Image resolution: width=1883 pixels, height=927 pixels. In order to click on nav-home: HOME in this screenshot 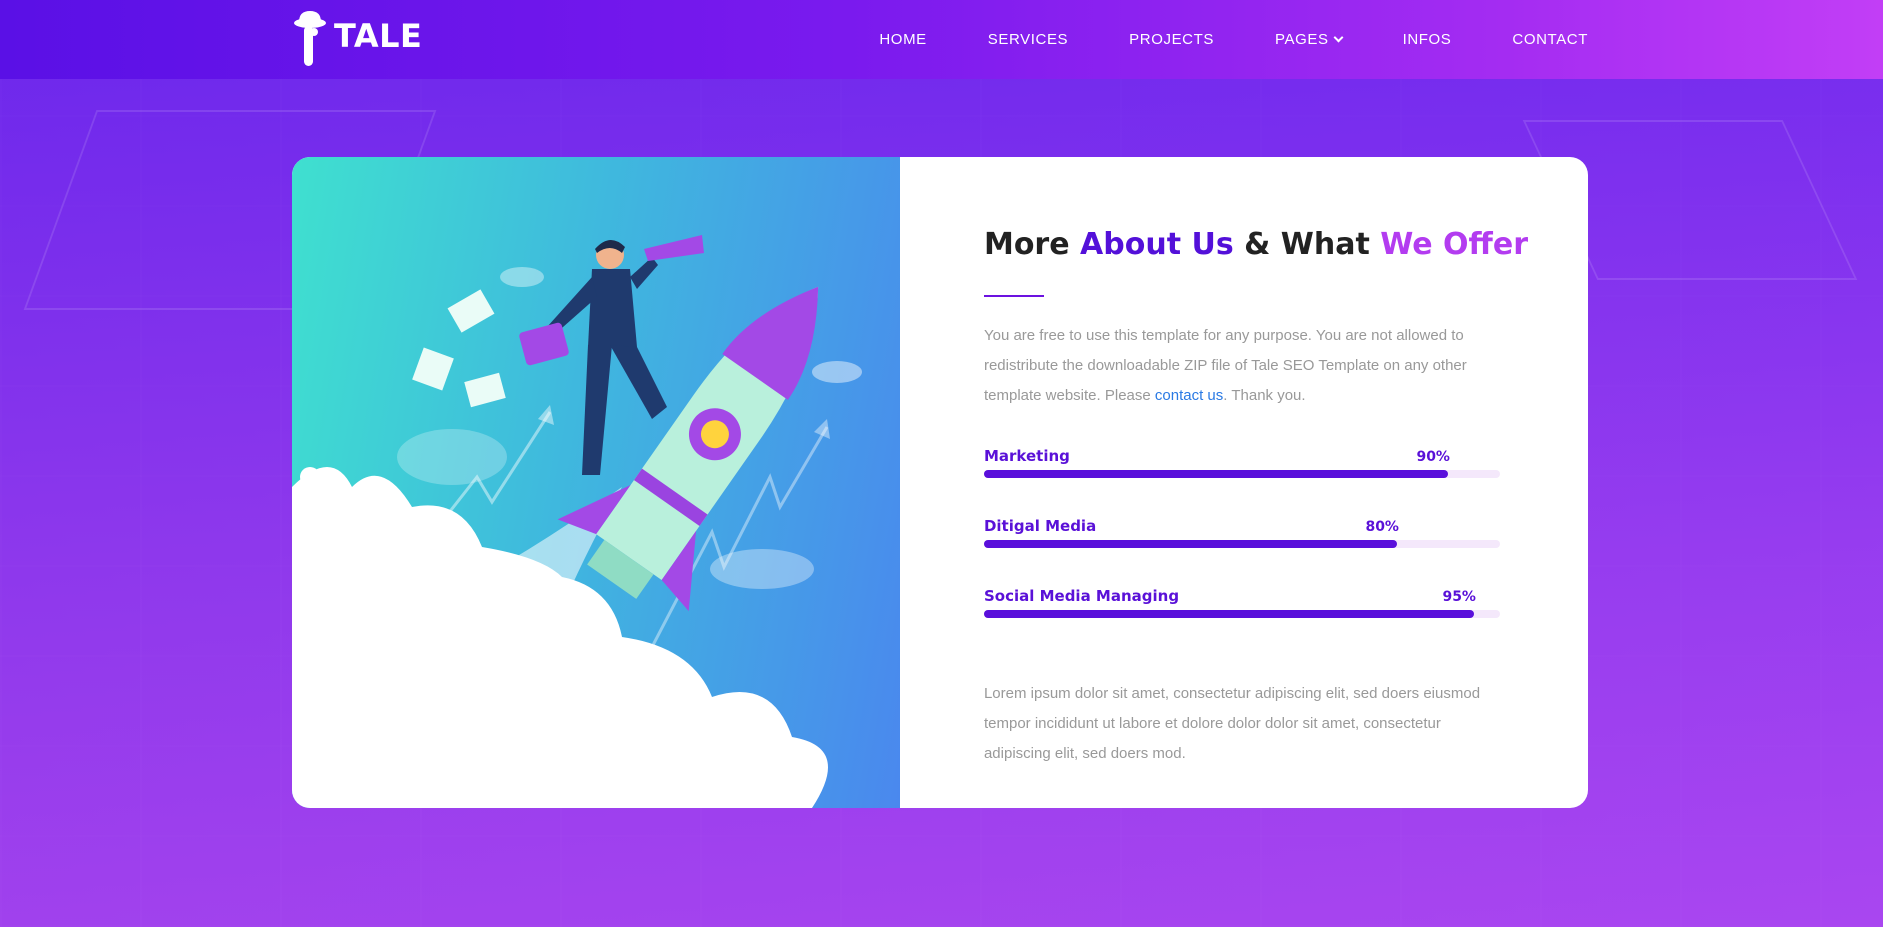, I will do `click(902, 39)`.